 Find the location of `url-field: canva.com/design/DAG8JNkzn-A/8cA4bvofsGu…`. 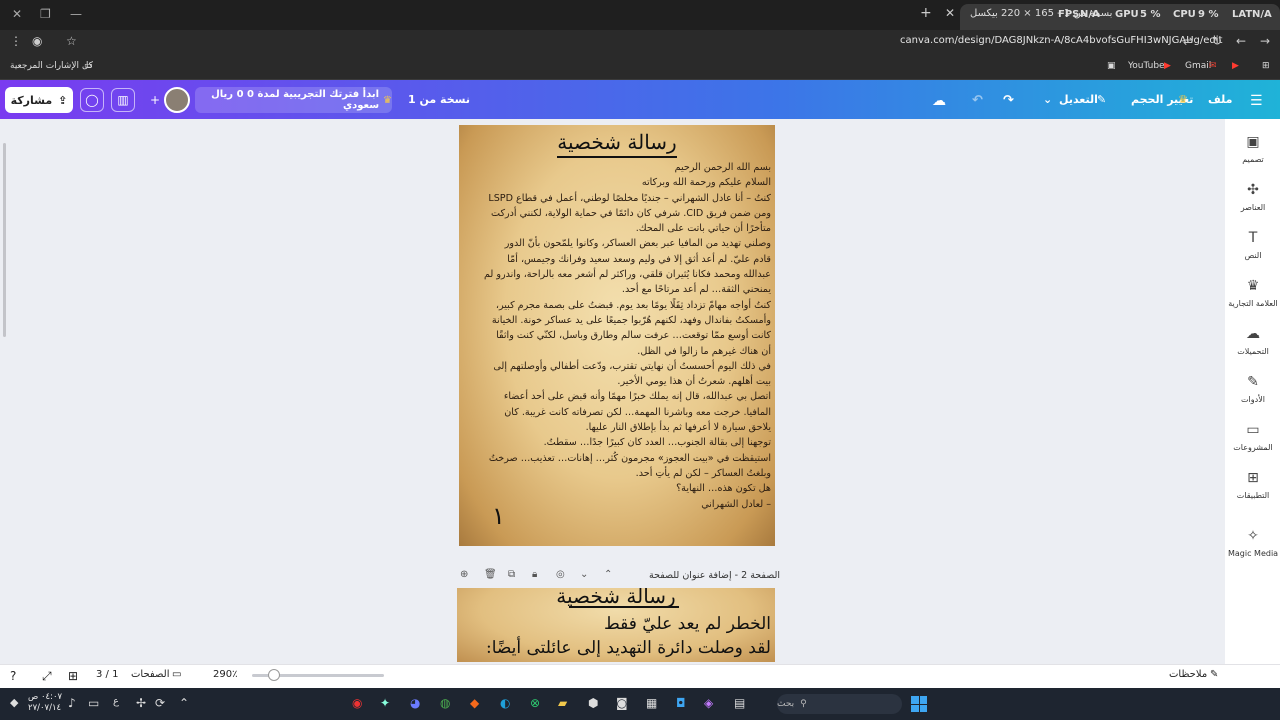

url-field: canva.com/design/DAG8JNkzn-A/8cA4bvofsGu… is located at coordinates (1061, 40).